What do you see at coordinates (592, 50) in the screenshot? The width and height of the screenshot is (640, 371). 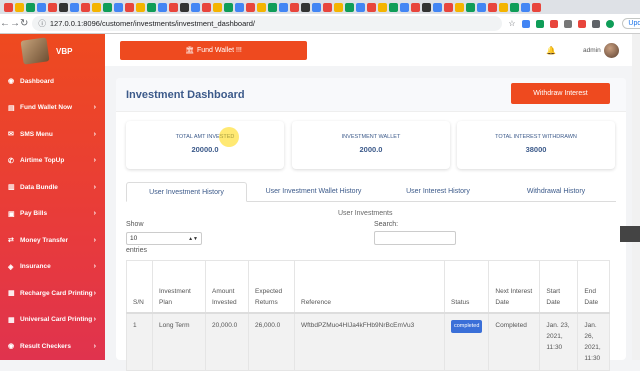 I see `admin-label: admin` at bounding box center [592, 50].